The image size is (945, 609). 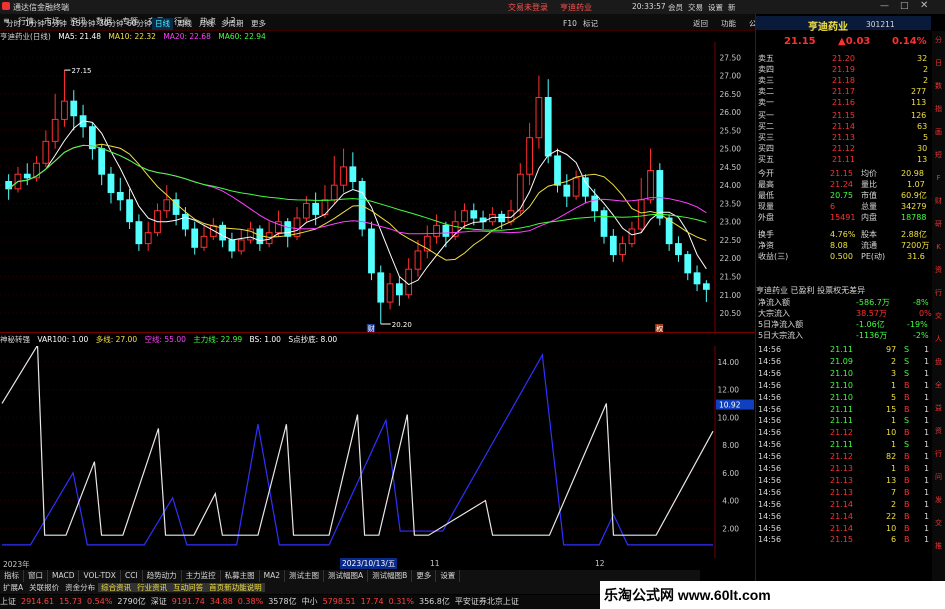 What do you see at coordinates (938, 178) in the screenshot?
I see `side-tool-icon: F` at bounding box center [938, 178].